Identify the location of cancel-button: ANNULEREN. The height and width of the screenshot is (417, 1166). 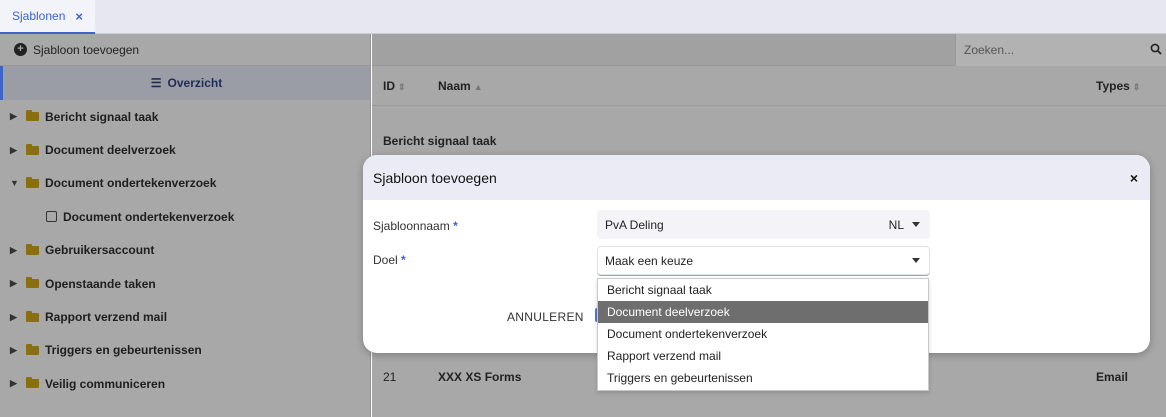
(545, 317).